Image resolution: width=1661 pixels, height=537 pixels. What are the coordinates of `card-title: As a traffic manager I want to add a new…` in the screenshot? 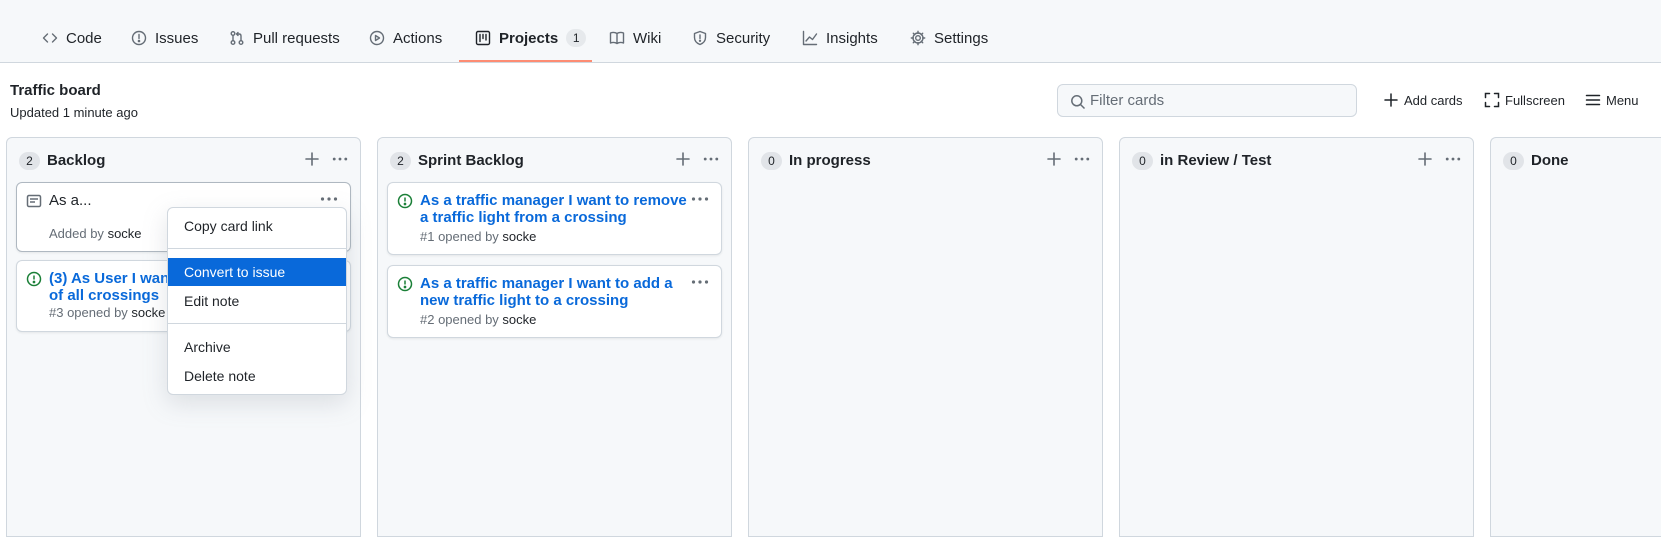 It's located at (555, 292).